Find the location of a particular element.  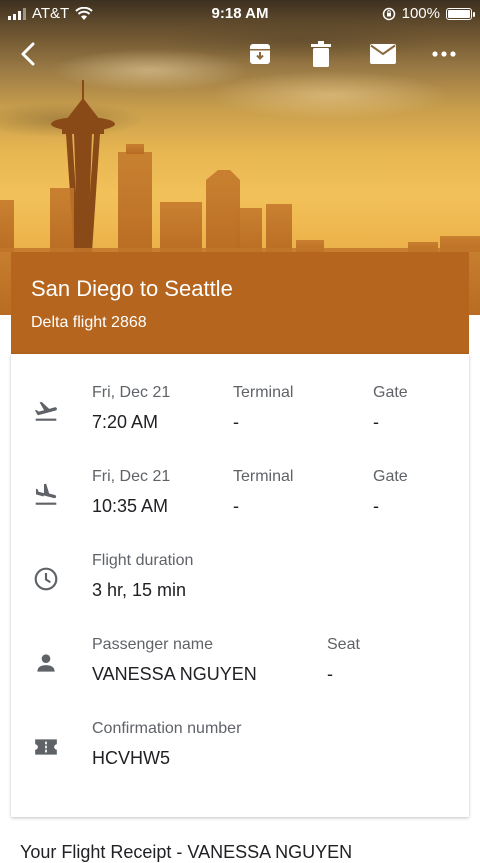

flight-takeoff-icon is located at coordinates (45, 411).